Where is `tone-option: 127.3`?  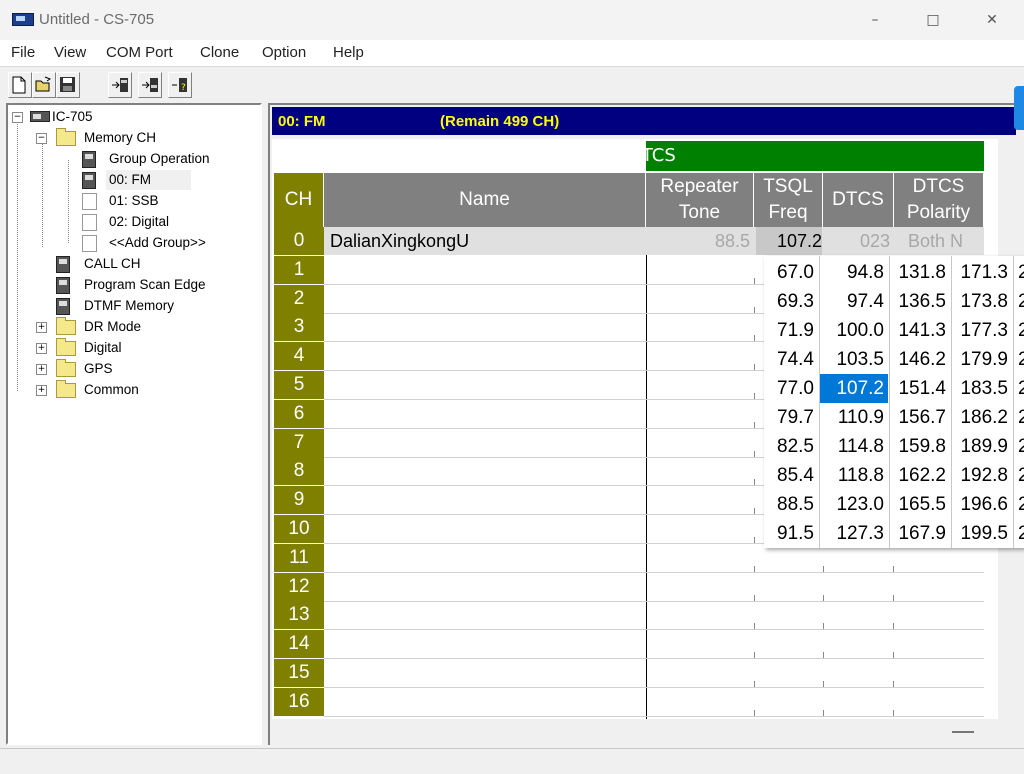
tone-option: 127.3 is located at coordinates (854, 533).